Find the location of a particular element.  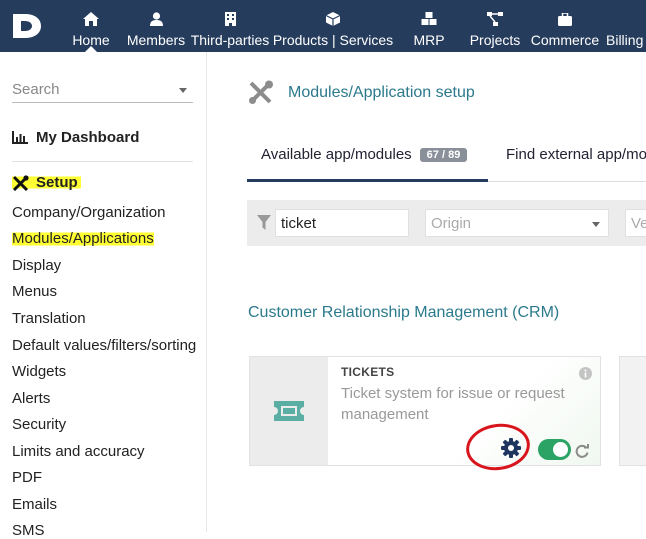

info-icon is located at coordinates (585, 373).